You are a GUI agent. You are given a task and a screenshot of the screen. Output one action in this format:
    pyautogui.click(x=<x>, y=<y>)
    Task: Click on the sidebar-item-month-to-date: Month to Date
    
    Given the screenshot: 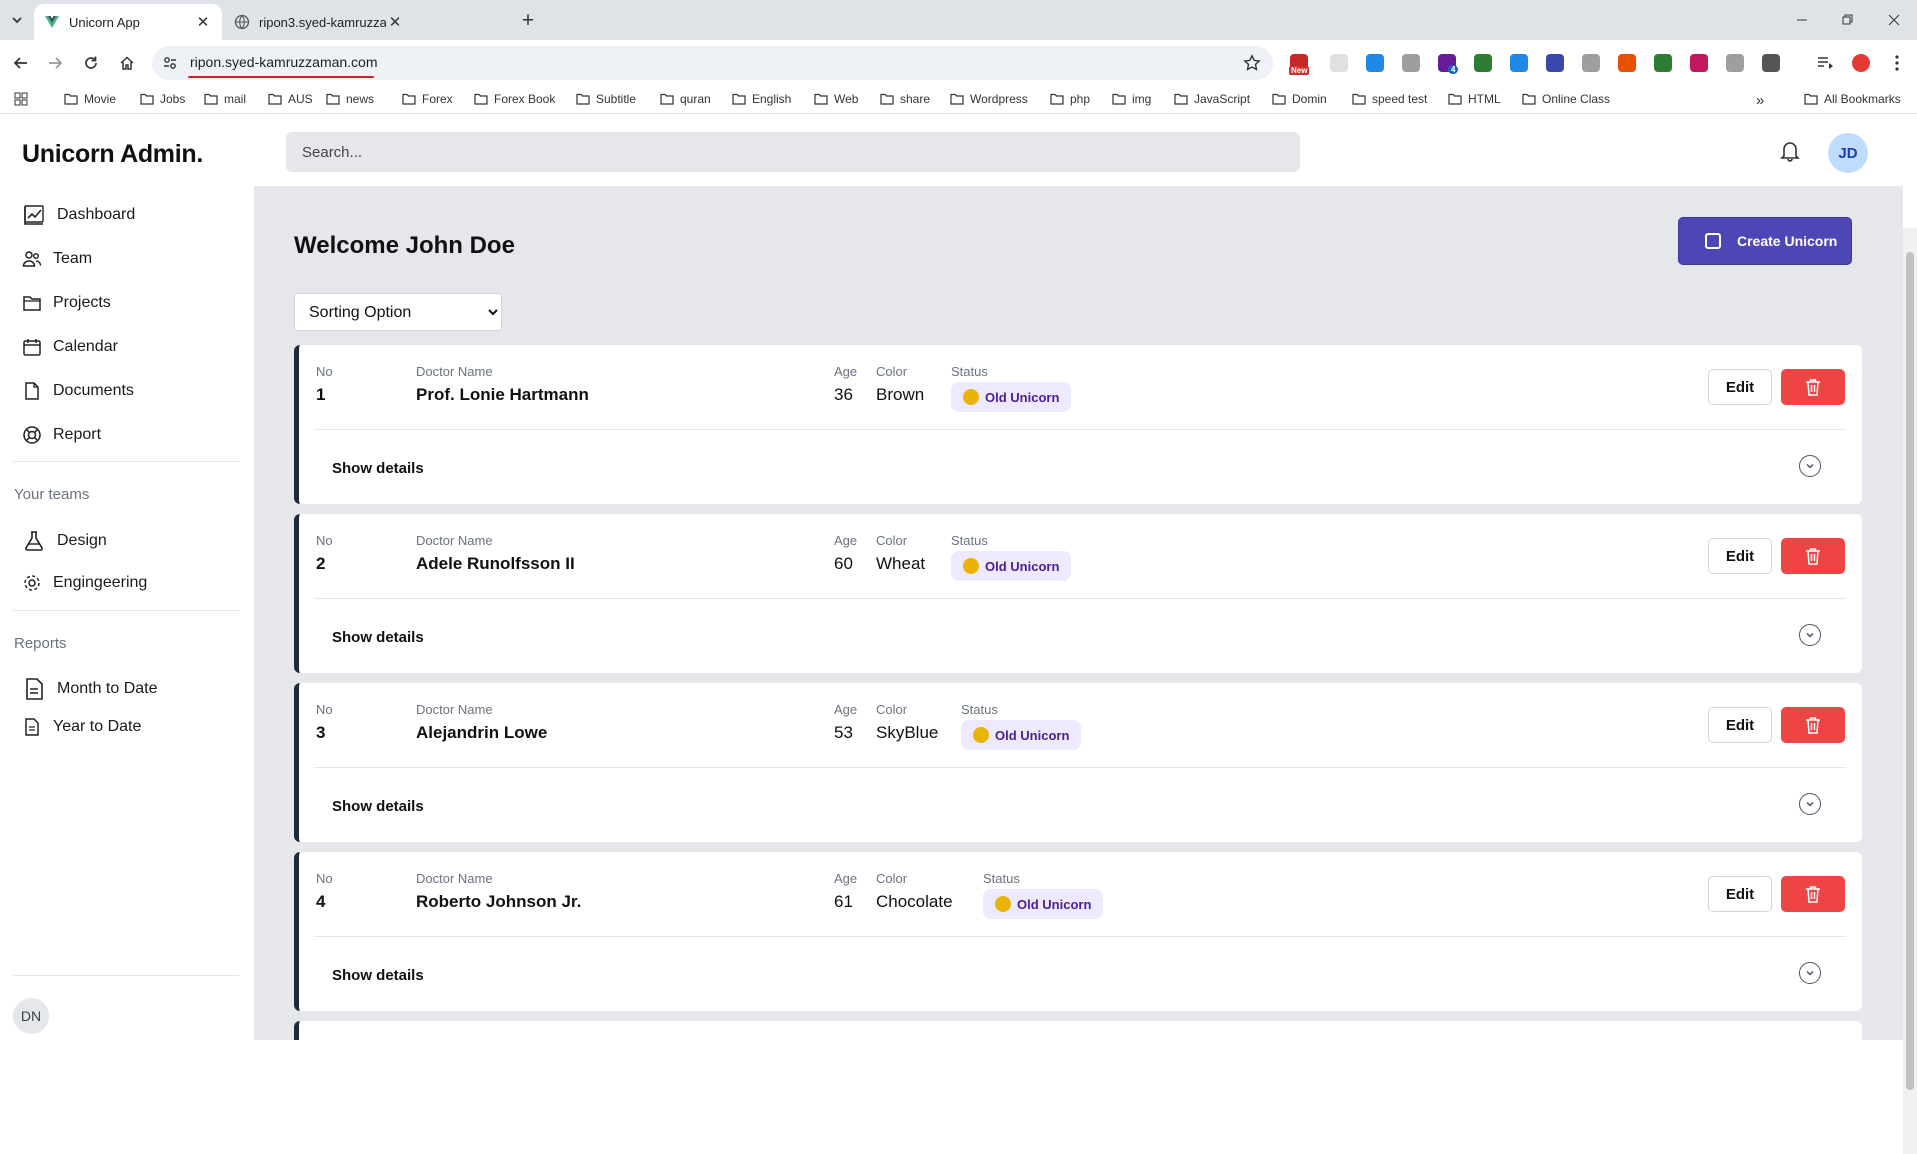 What is the action you would take?
    pyautogui.click(x=90, y=689)
    